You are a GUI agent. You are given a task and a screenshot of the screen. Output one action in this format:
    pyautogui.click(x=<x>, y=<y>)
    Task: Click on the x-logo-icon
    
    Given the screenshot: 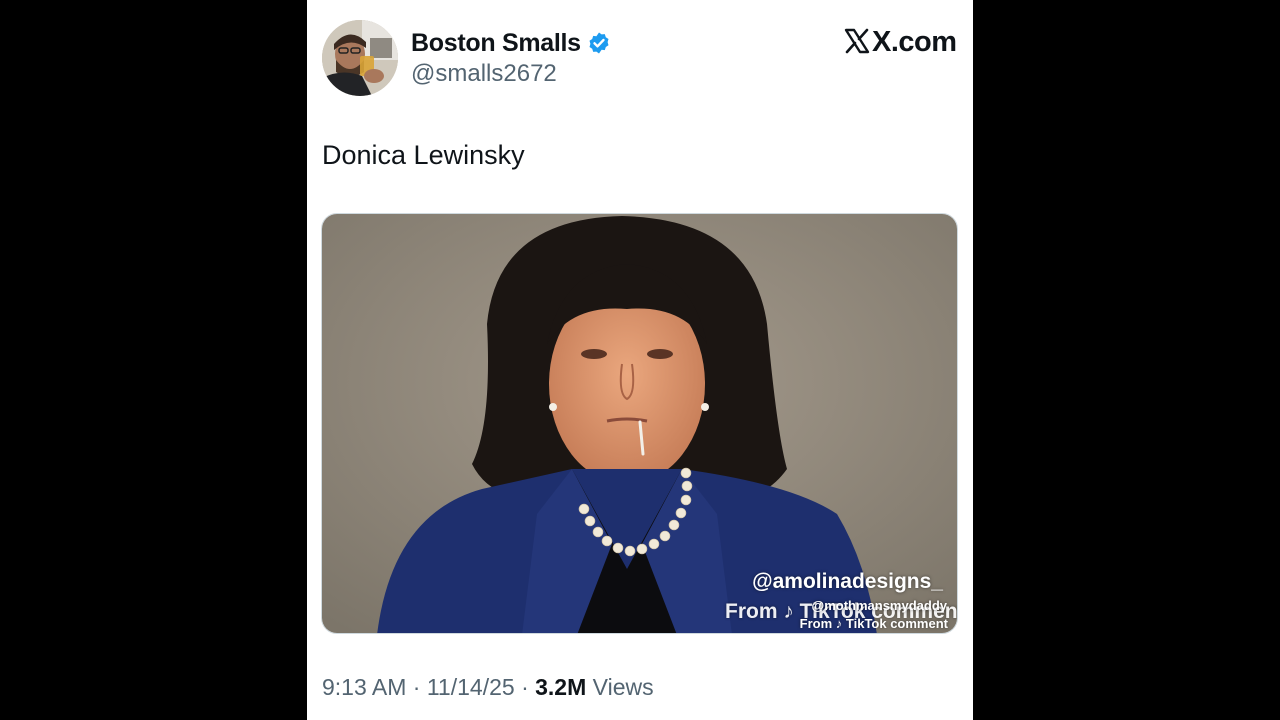 What is the action you would take?
    pyautogui.click(x=858, y=39)
    